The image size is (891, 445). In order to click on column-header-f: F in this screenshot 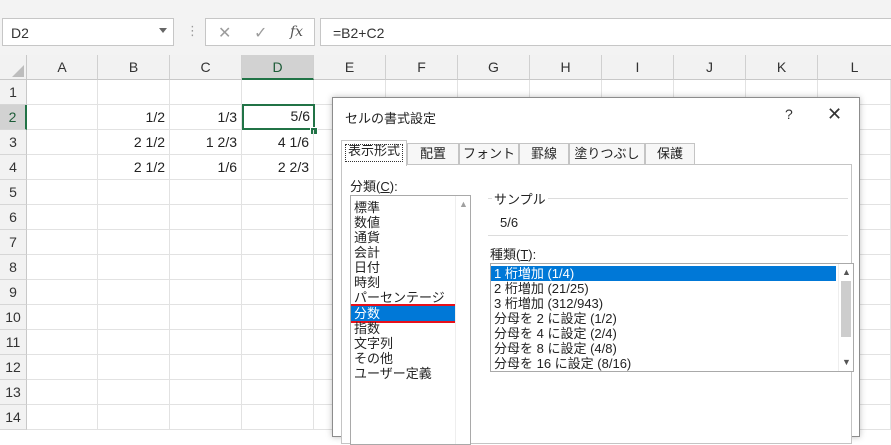, I will do `click(422, 67)`.